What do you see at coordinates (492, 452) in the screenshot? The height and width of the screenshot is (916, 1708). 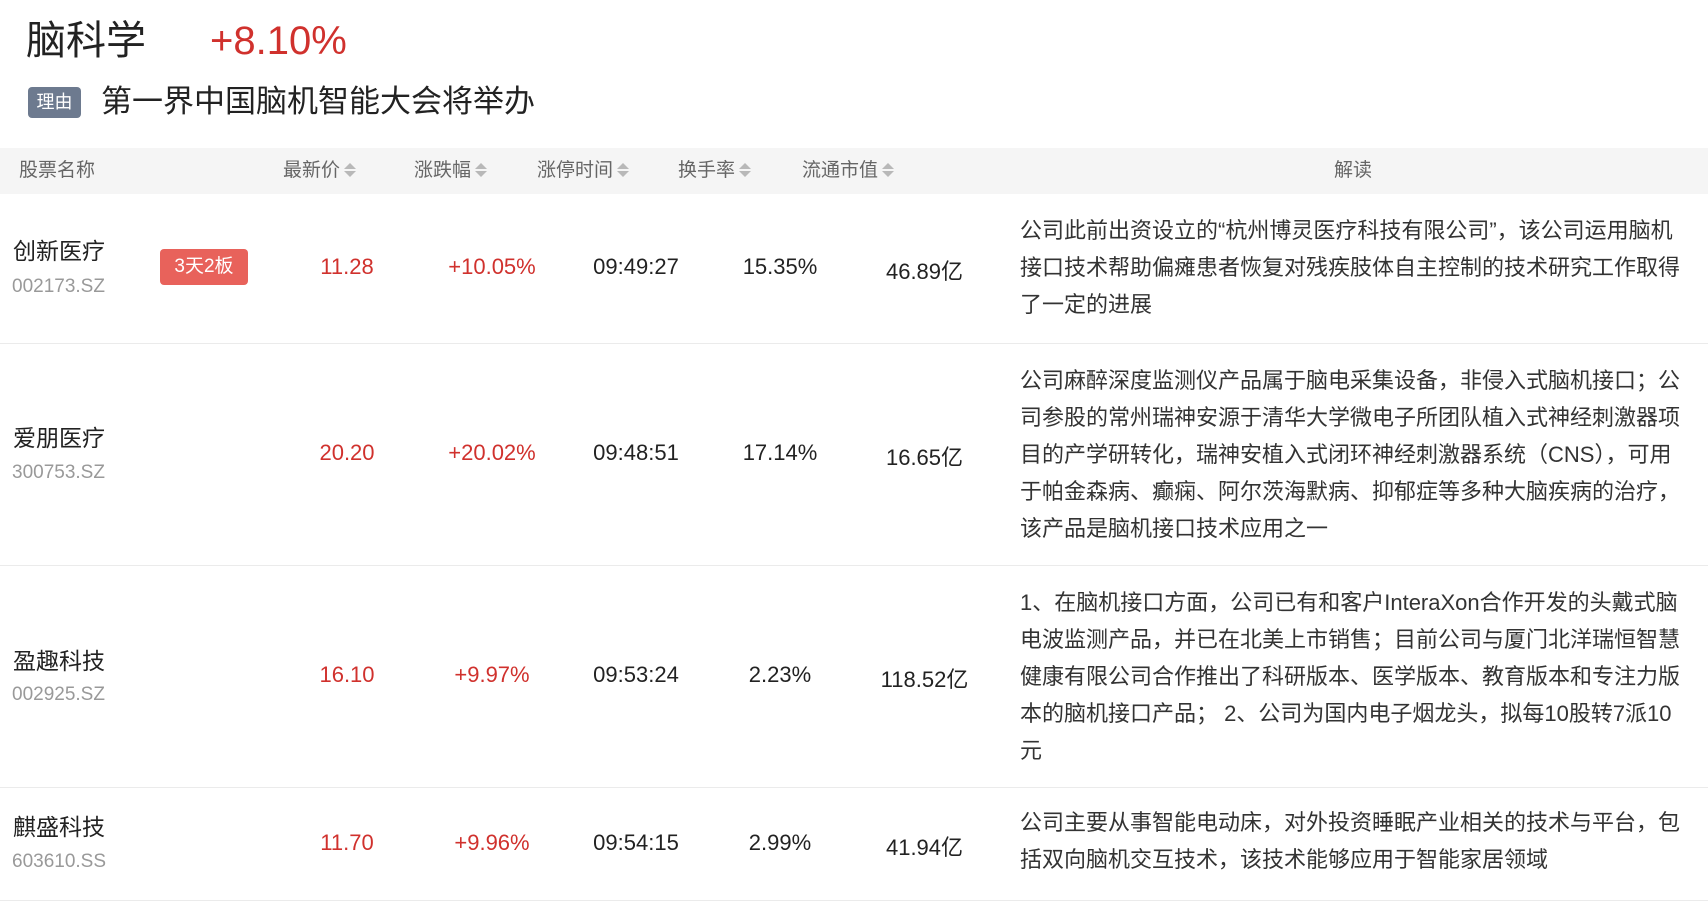 I see `change-value: +20.02%` at bounding box center [492, 452].